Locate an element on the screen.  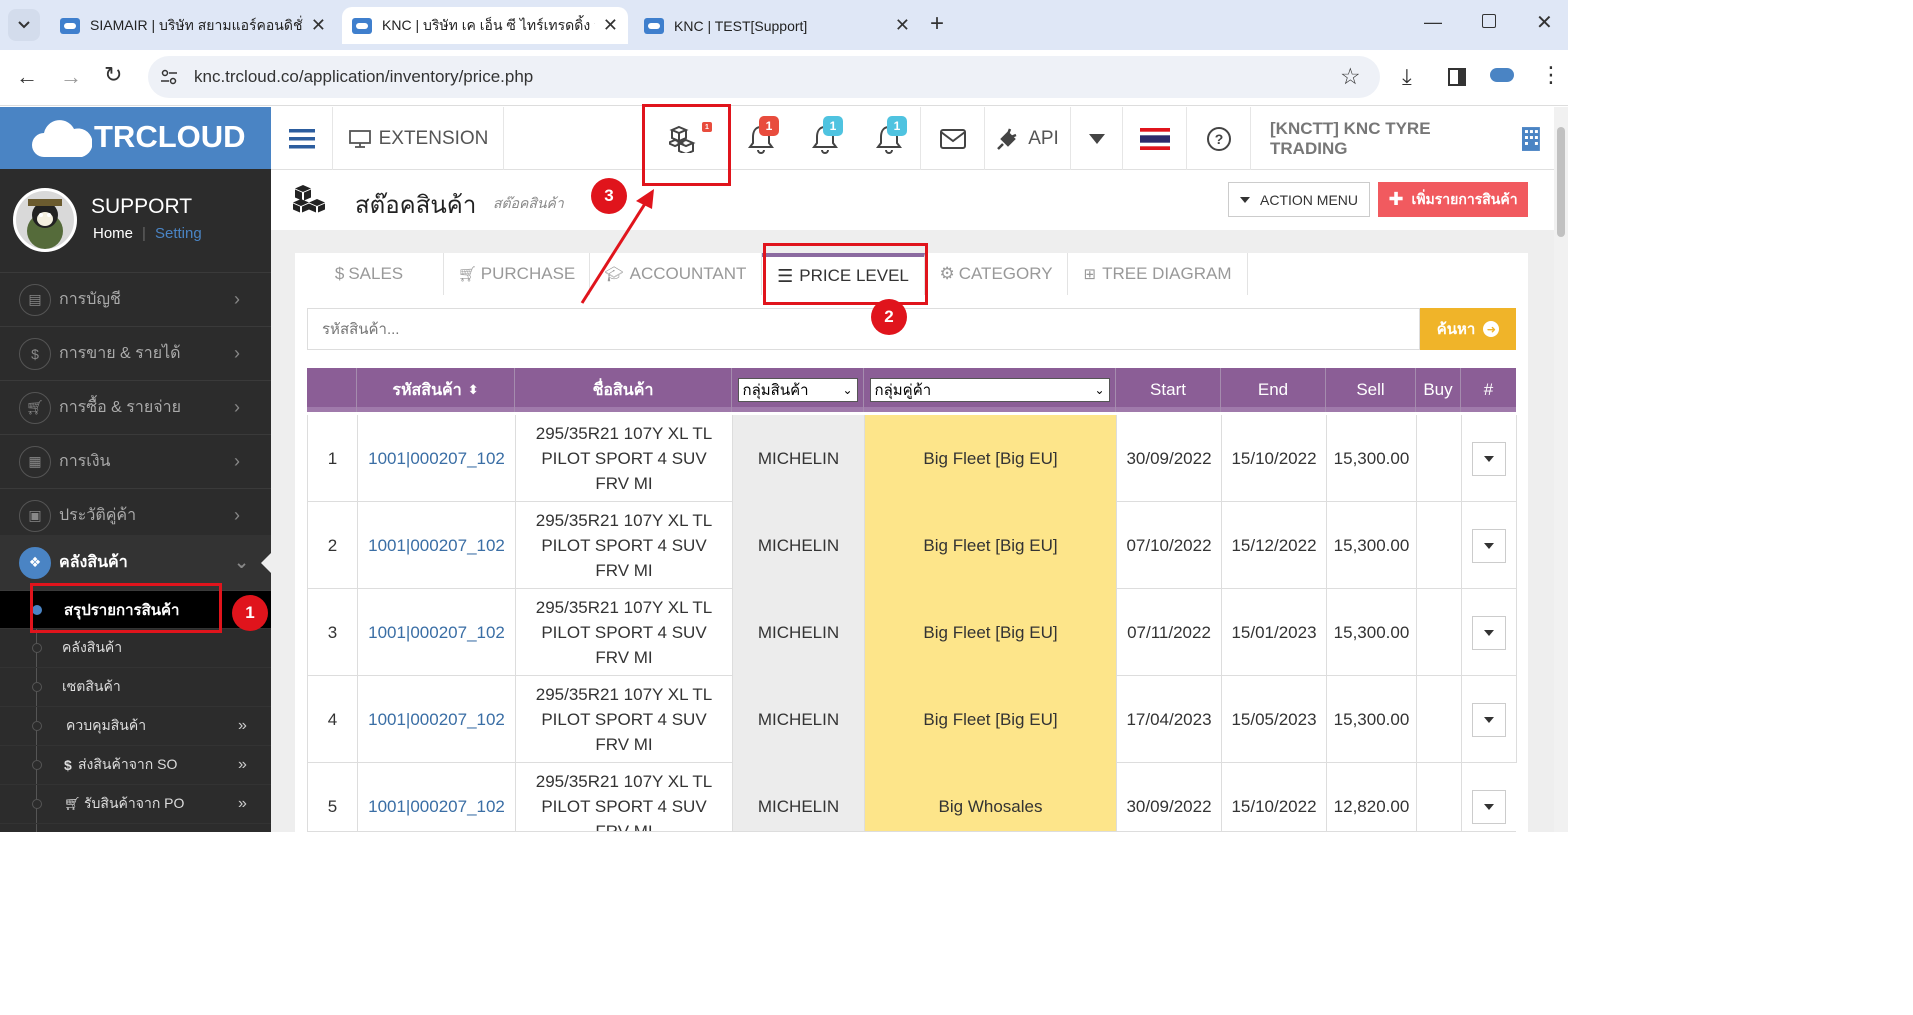
sidebar-subitem-receive-po: 🛒︎ รับสินค้าจาก PO » is located at coordinates (135, 804).